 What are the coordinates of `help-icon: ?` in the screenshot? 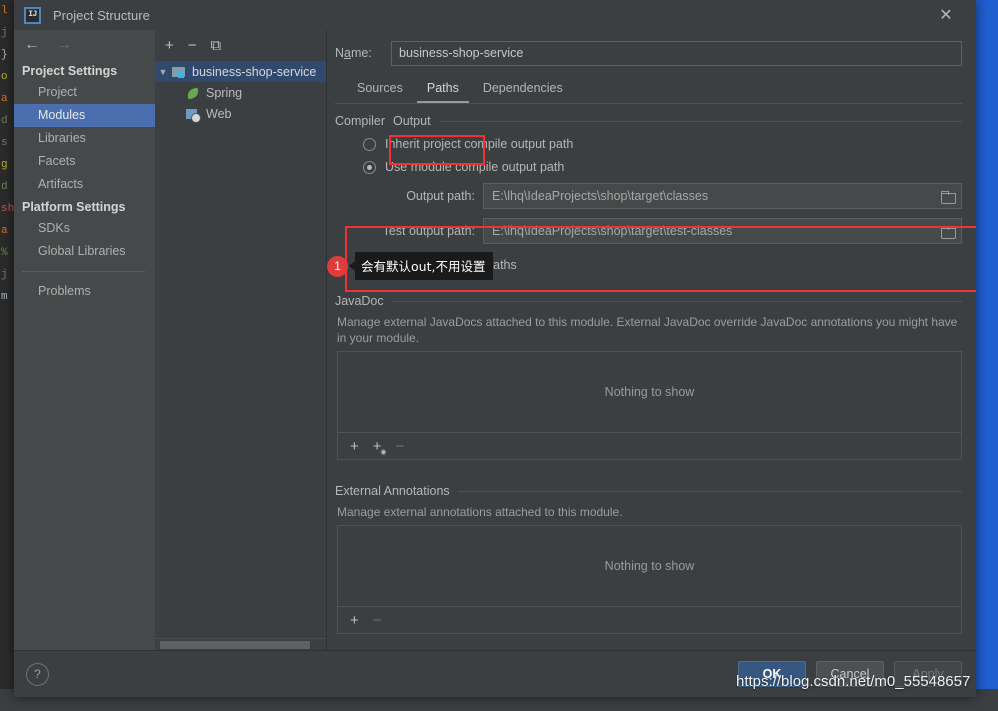 It's located at (37, 674).